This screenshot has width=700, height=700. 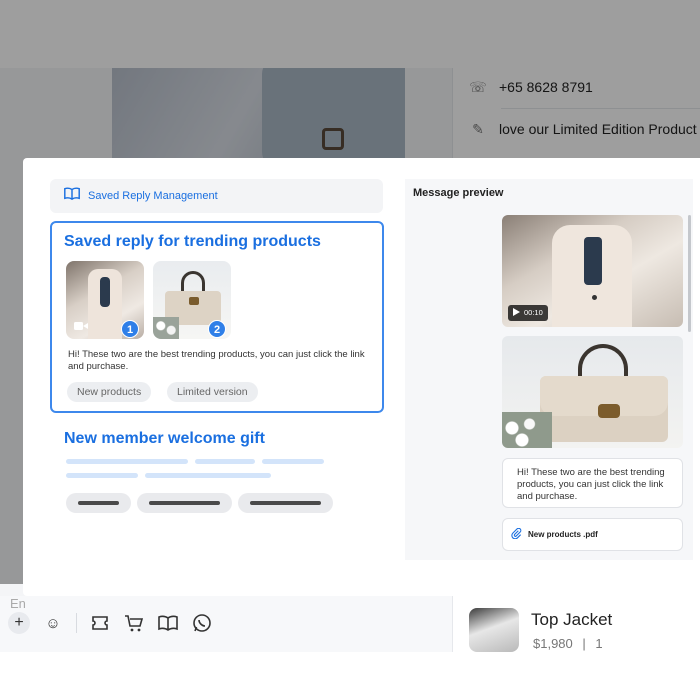 I want to click on tag-limited-version: Limited version, so click(x=212, y=392).